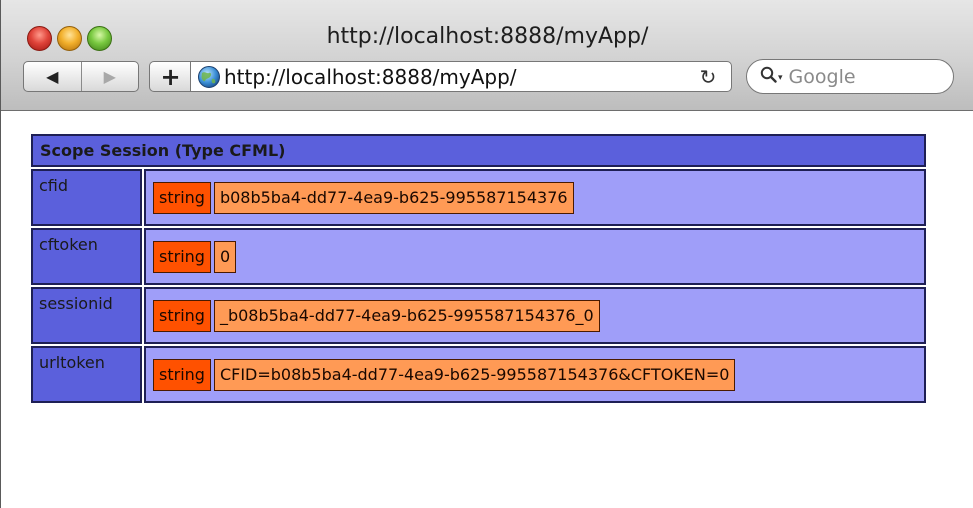 The height and width of the screenshot is (508, 973). Describe the element at coordinates (393, 197) in the screenshot. I see `value-text: b08b5ba4-dd77-4ea9-b625-995587154376` at that location.